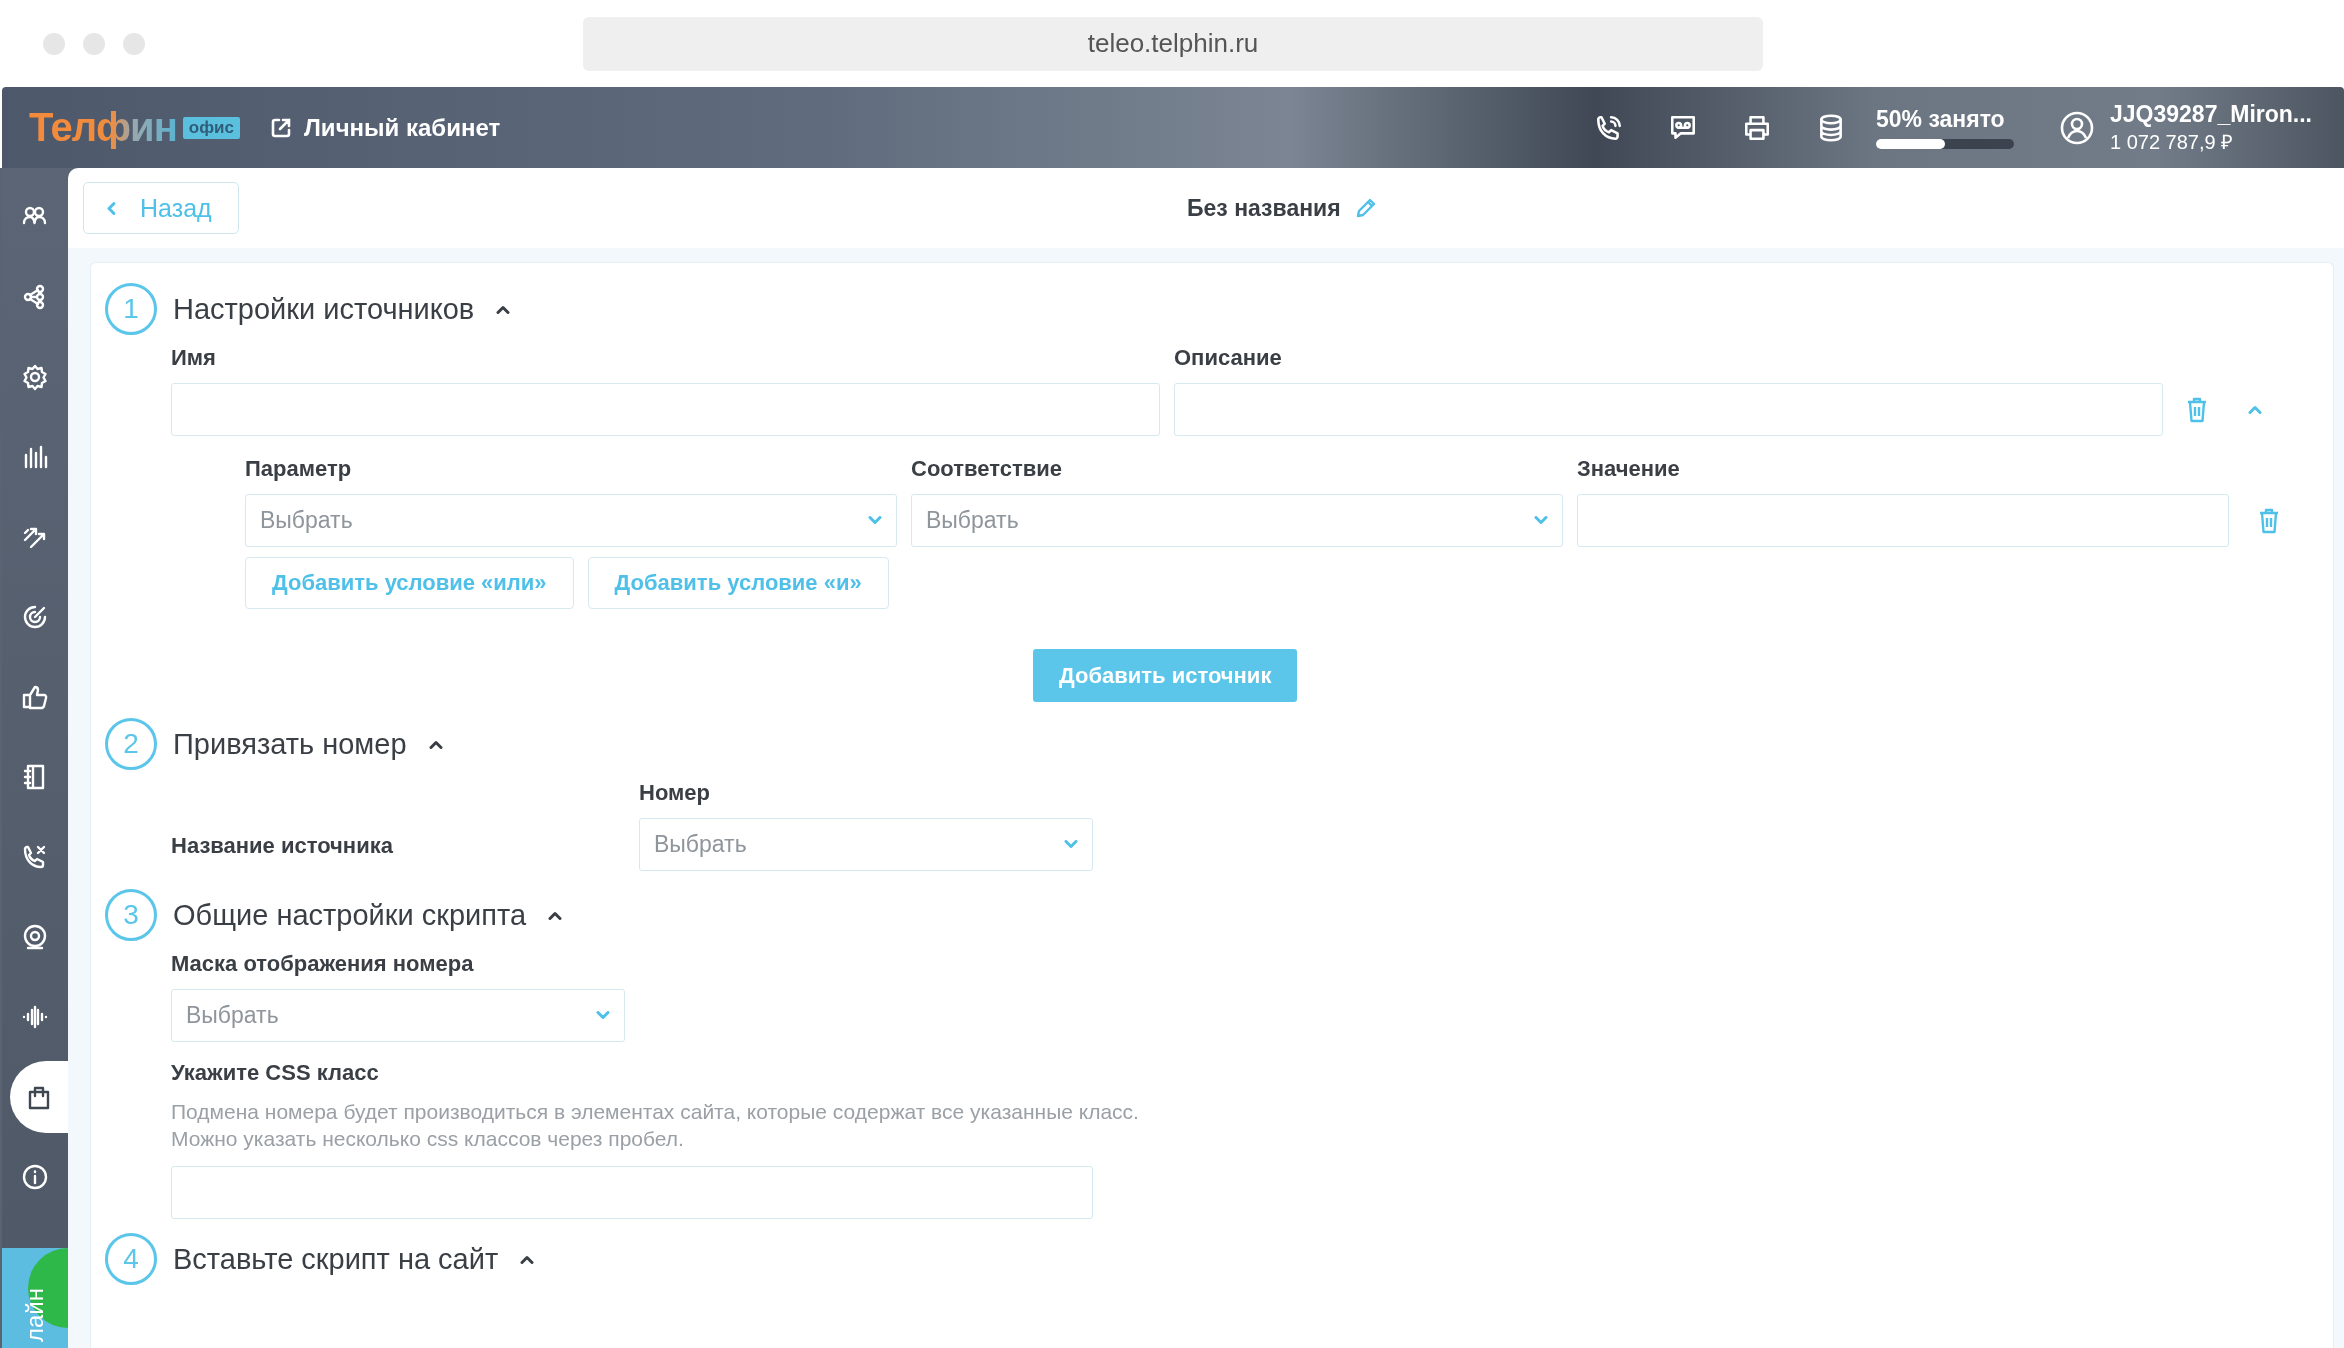 The width and height of the screenshot is (2344, 1348). What do you see at coordinates (35, 617) in the screenshot?
I see `gauge-icon` at bounding box center [35, 617].